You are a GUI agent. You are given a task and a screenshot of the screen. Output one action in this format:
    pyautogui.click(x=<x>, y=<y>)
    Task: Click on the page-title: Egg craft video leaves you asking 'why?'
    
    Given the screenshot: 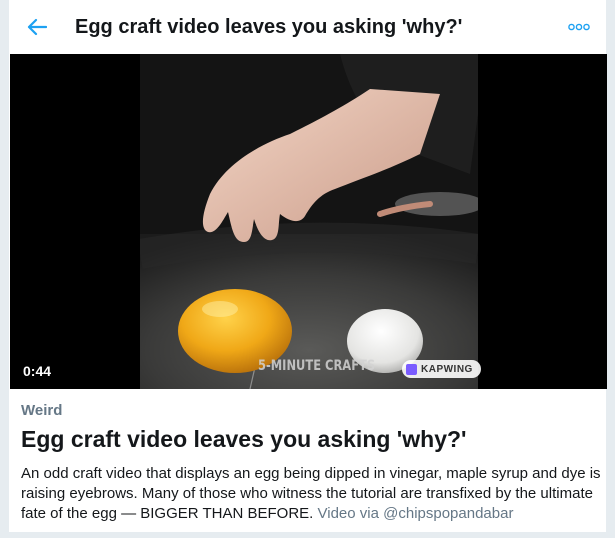 What is the action you would take?
    pyautogui.click(x=269, y=27)
    